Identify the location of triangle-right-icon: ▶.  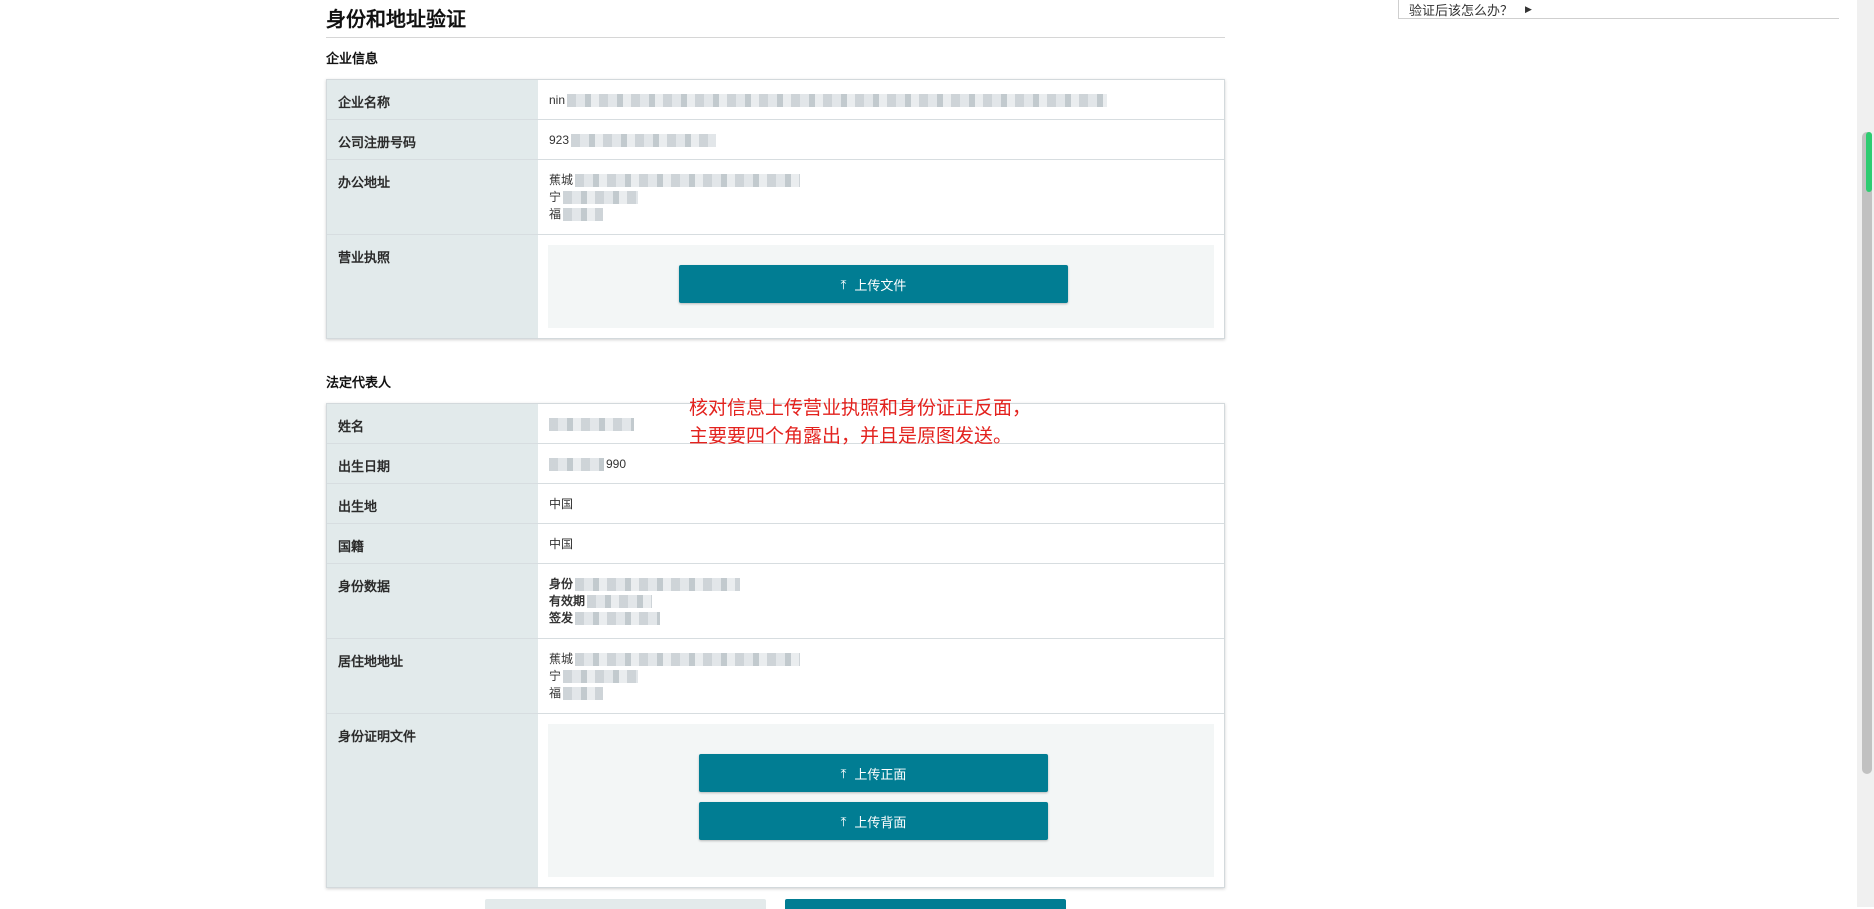
(1528, 8).